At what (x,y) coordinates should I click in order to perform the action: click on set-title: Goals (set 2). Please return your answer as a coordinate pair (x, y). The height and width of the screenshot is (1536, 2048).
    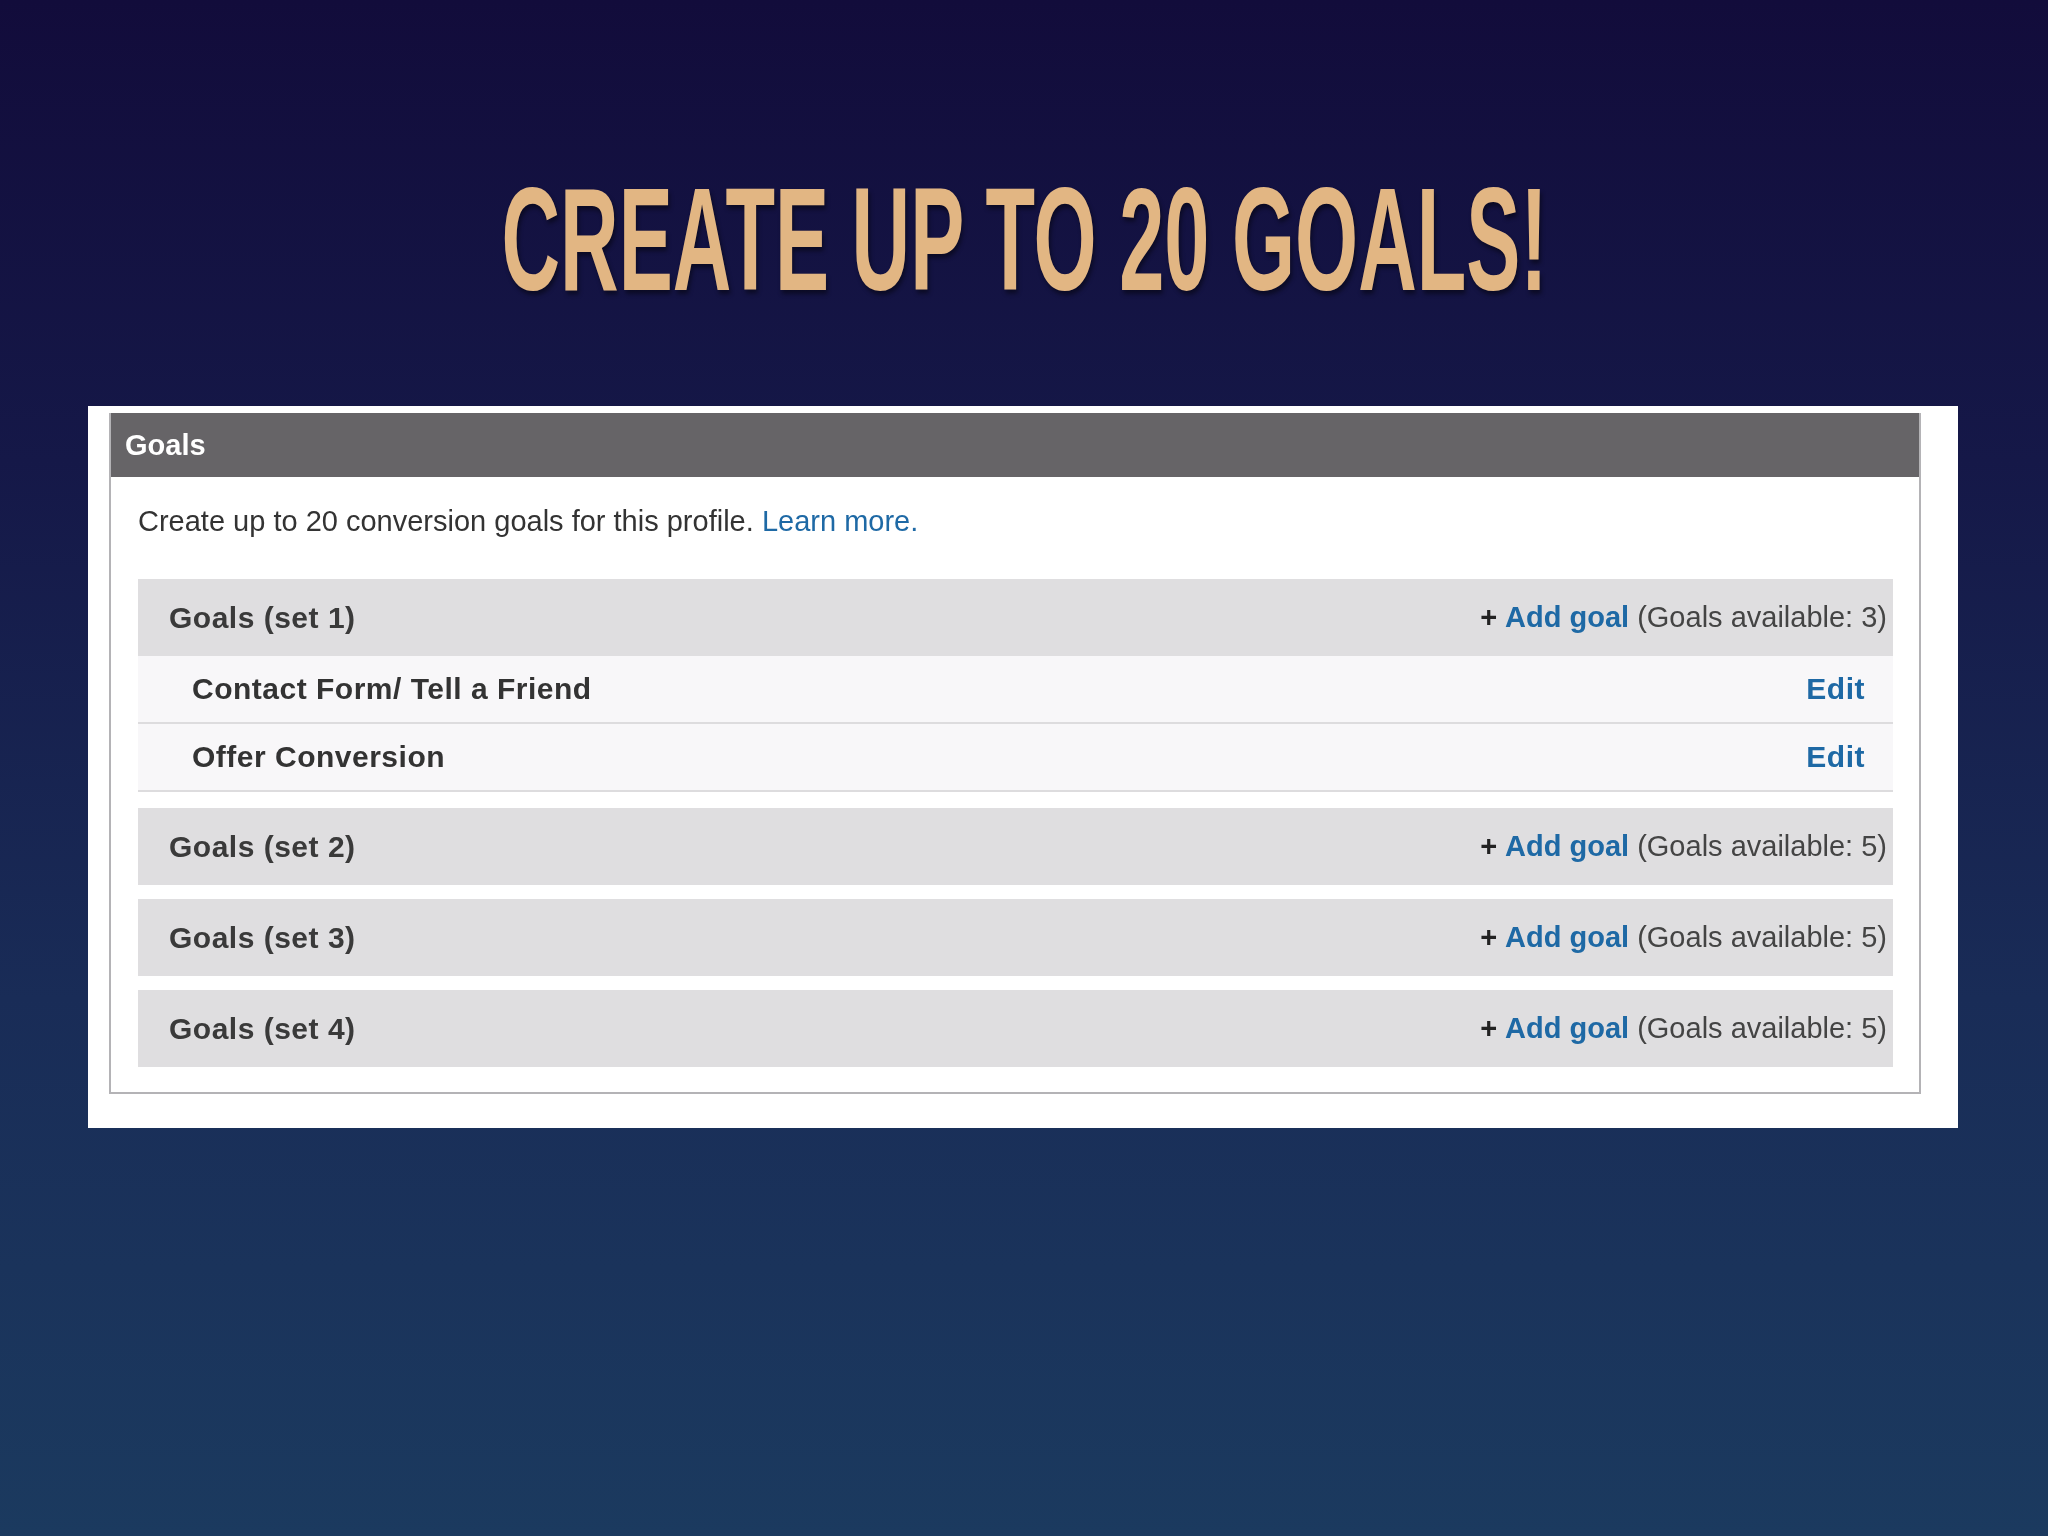
    Looking at the image, I should click on (263, 846).